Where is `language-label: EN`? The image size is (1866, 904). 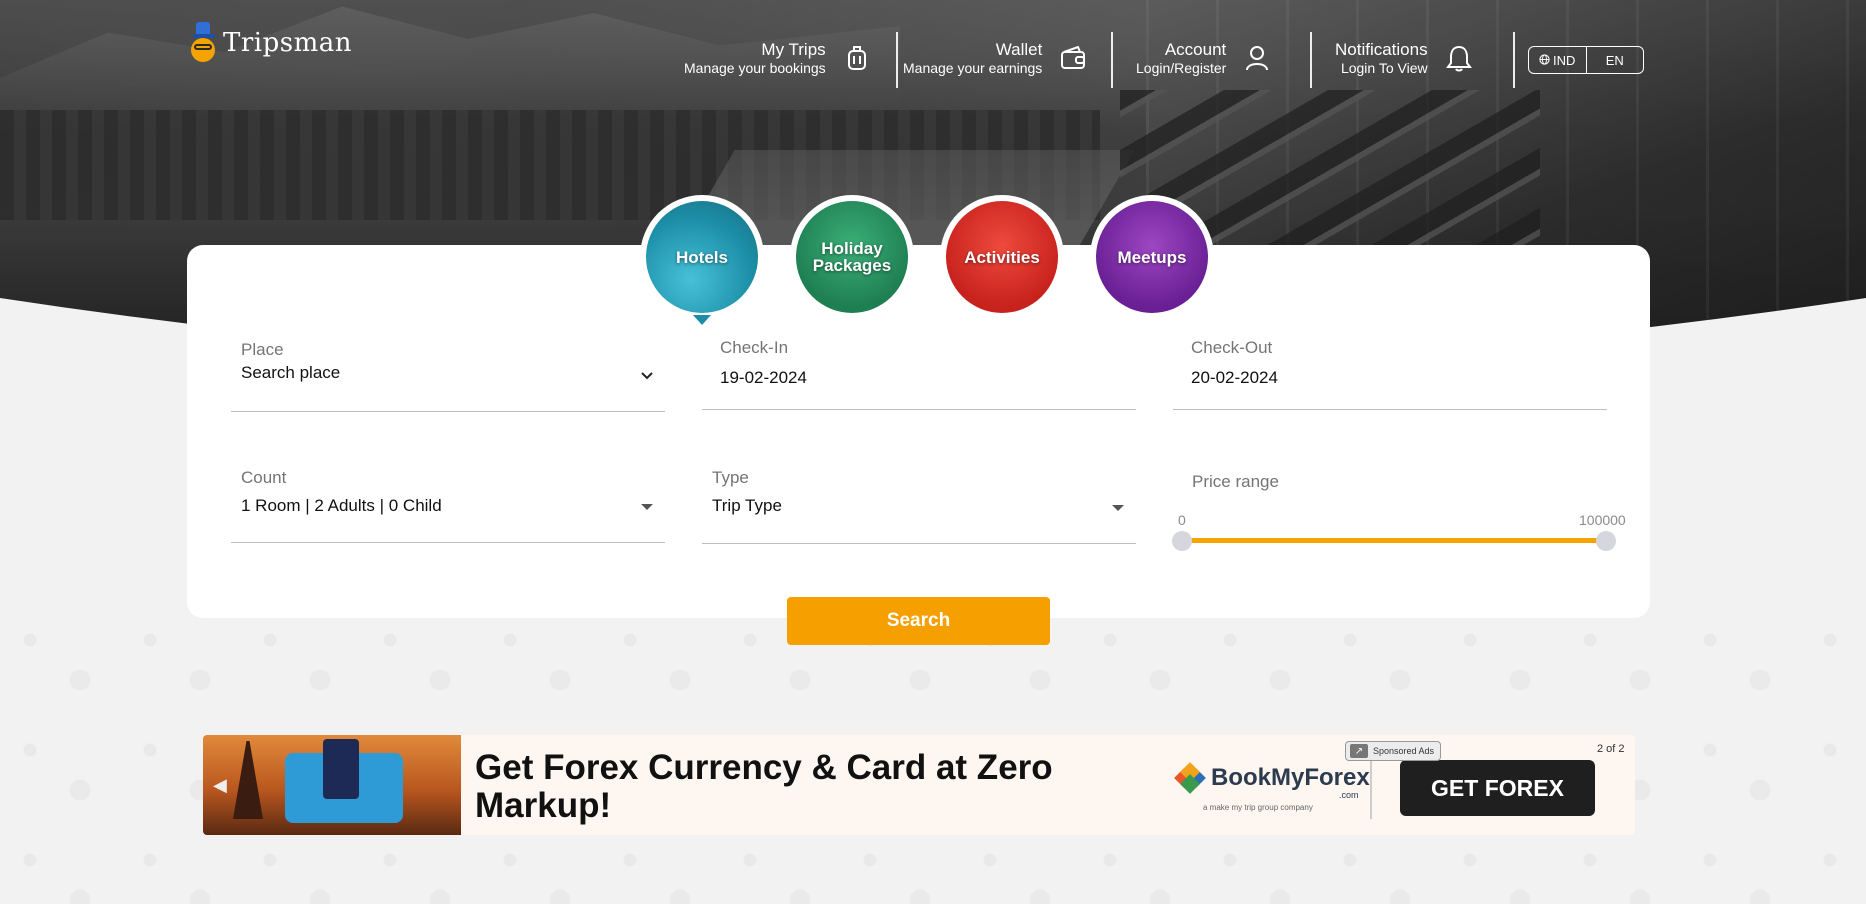 language-label: EN is located at coordinates (1614, 60).